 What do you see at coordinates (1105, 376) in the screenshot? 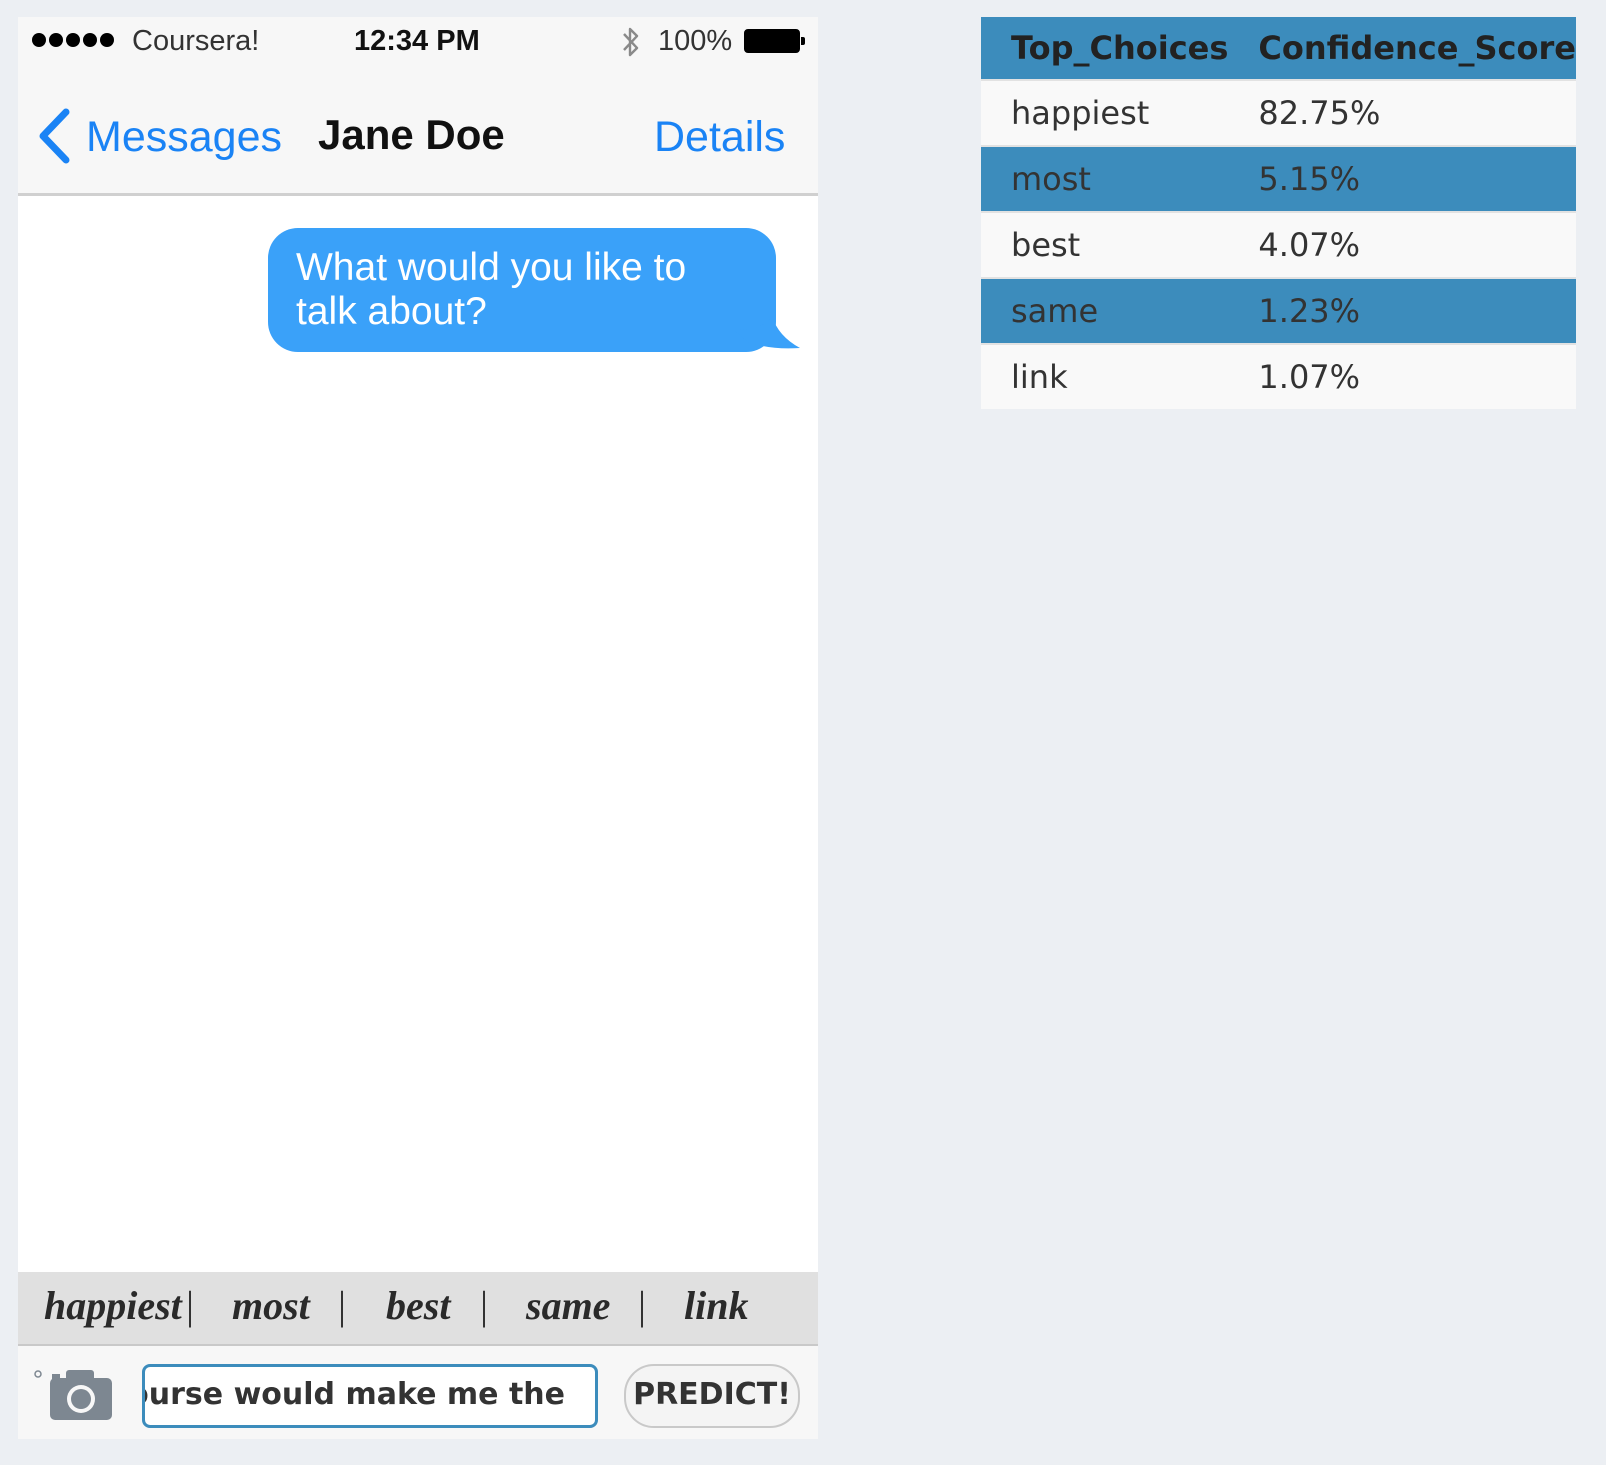
I see `choice-cell: link` at bounding box center [1105, 376].